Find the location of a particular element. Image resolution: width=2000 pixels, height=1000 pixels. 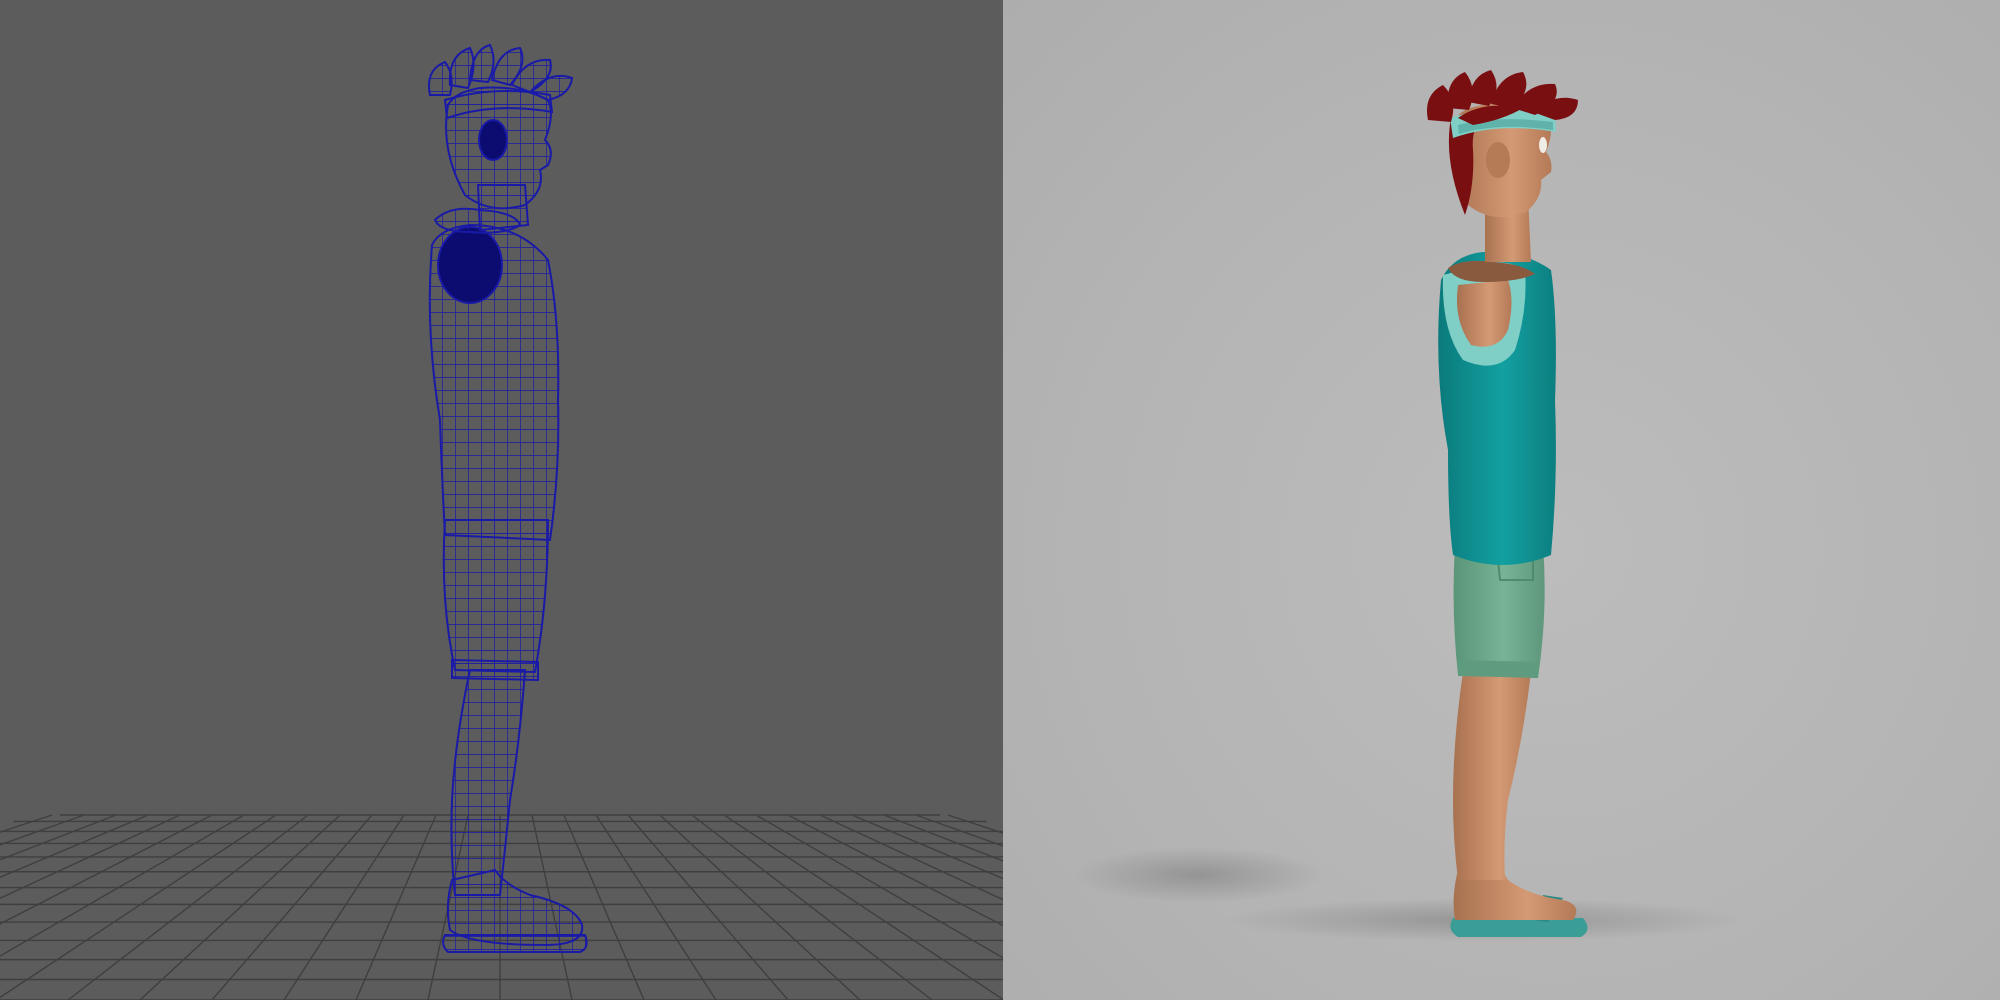

wire-shoulder is located at coordinates (470, 265).